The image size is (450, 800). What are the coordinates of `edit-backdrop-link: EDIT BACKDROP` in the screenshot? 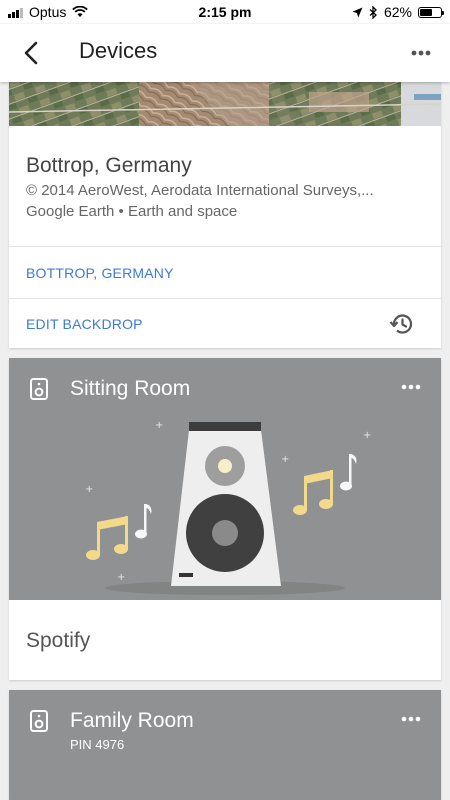 It's located at (84, 324).